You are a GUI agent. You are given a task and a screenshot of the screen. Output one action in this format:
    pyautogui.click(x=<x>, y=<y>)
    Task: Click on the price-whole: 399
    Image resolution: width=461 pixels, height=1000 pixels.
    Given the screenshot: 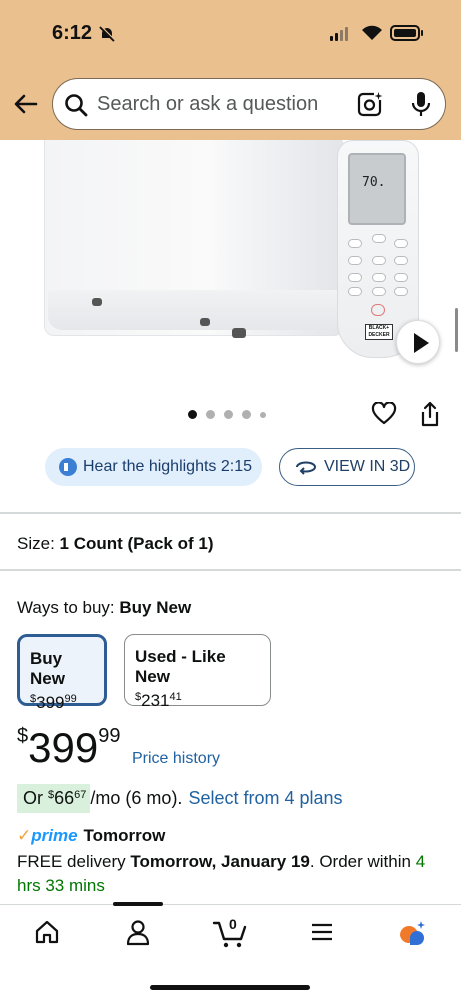 What is the action you would take?
    pyautogui.click(x=63, y=747)
    